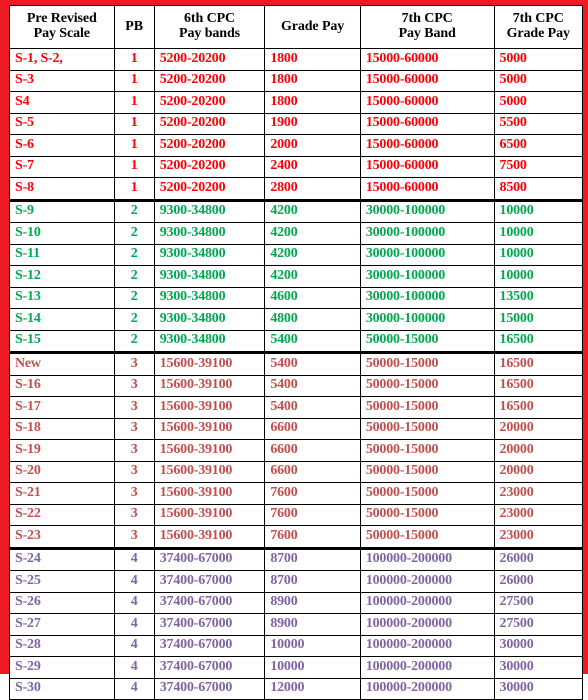 Image resolution: width=588 pixels, height=700 pixels. What do you see at coordinates (62, 514) in the screenshot?
I see `cell-pre-revised-pay-scale: S-22` at bounding box center [62, 514].